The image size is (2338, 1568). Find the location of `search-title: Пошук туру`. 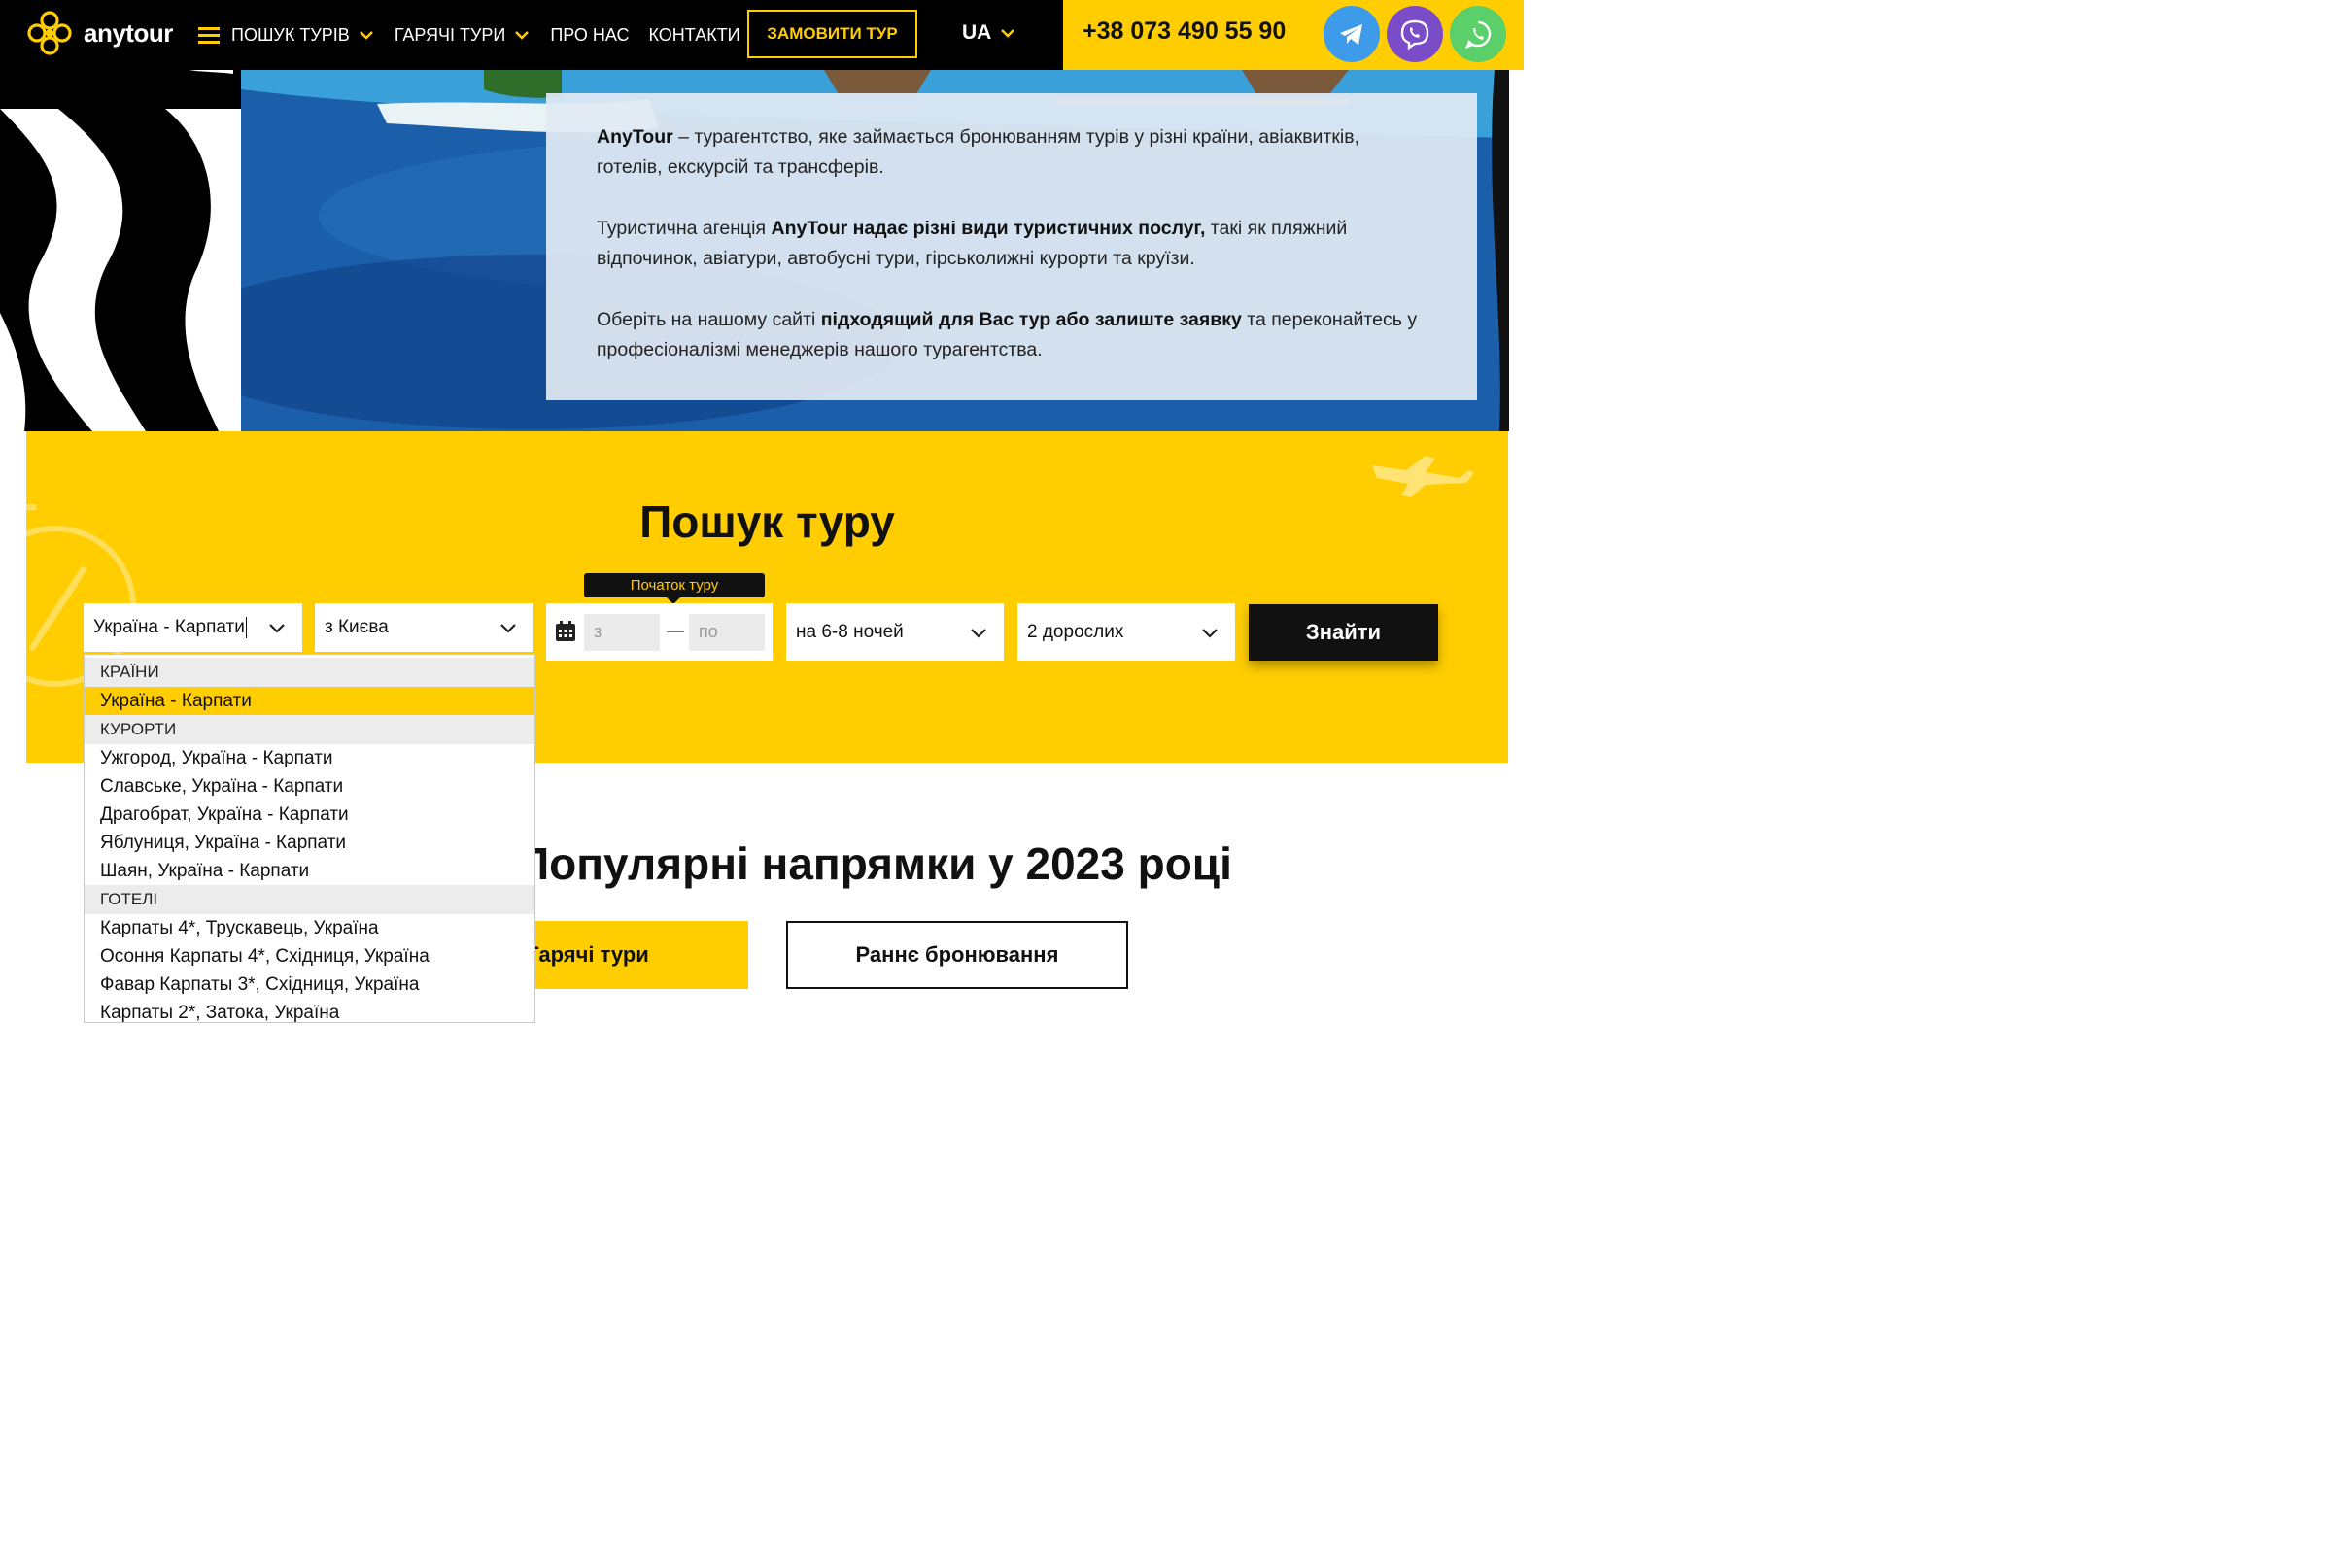

search-title: Пошук туру is located at coordinates (767, 521).